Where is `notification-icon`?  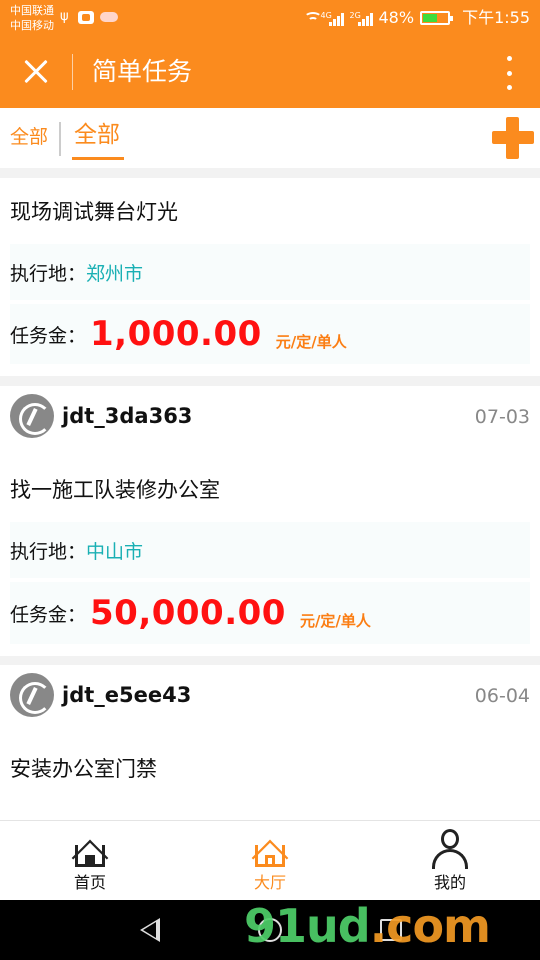 notification-icon is located at coordinates (86, 17).